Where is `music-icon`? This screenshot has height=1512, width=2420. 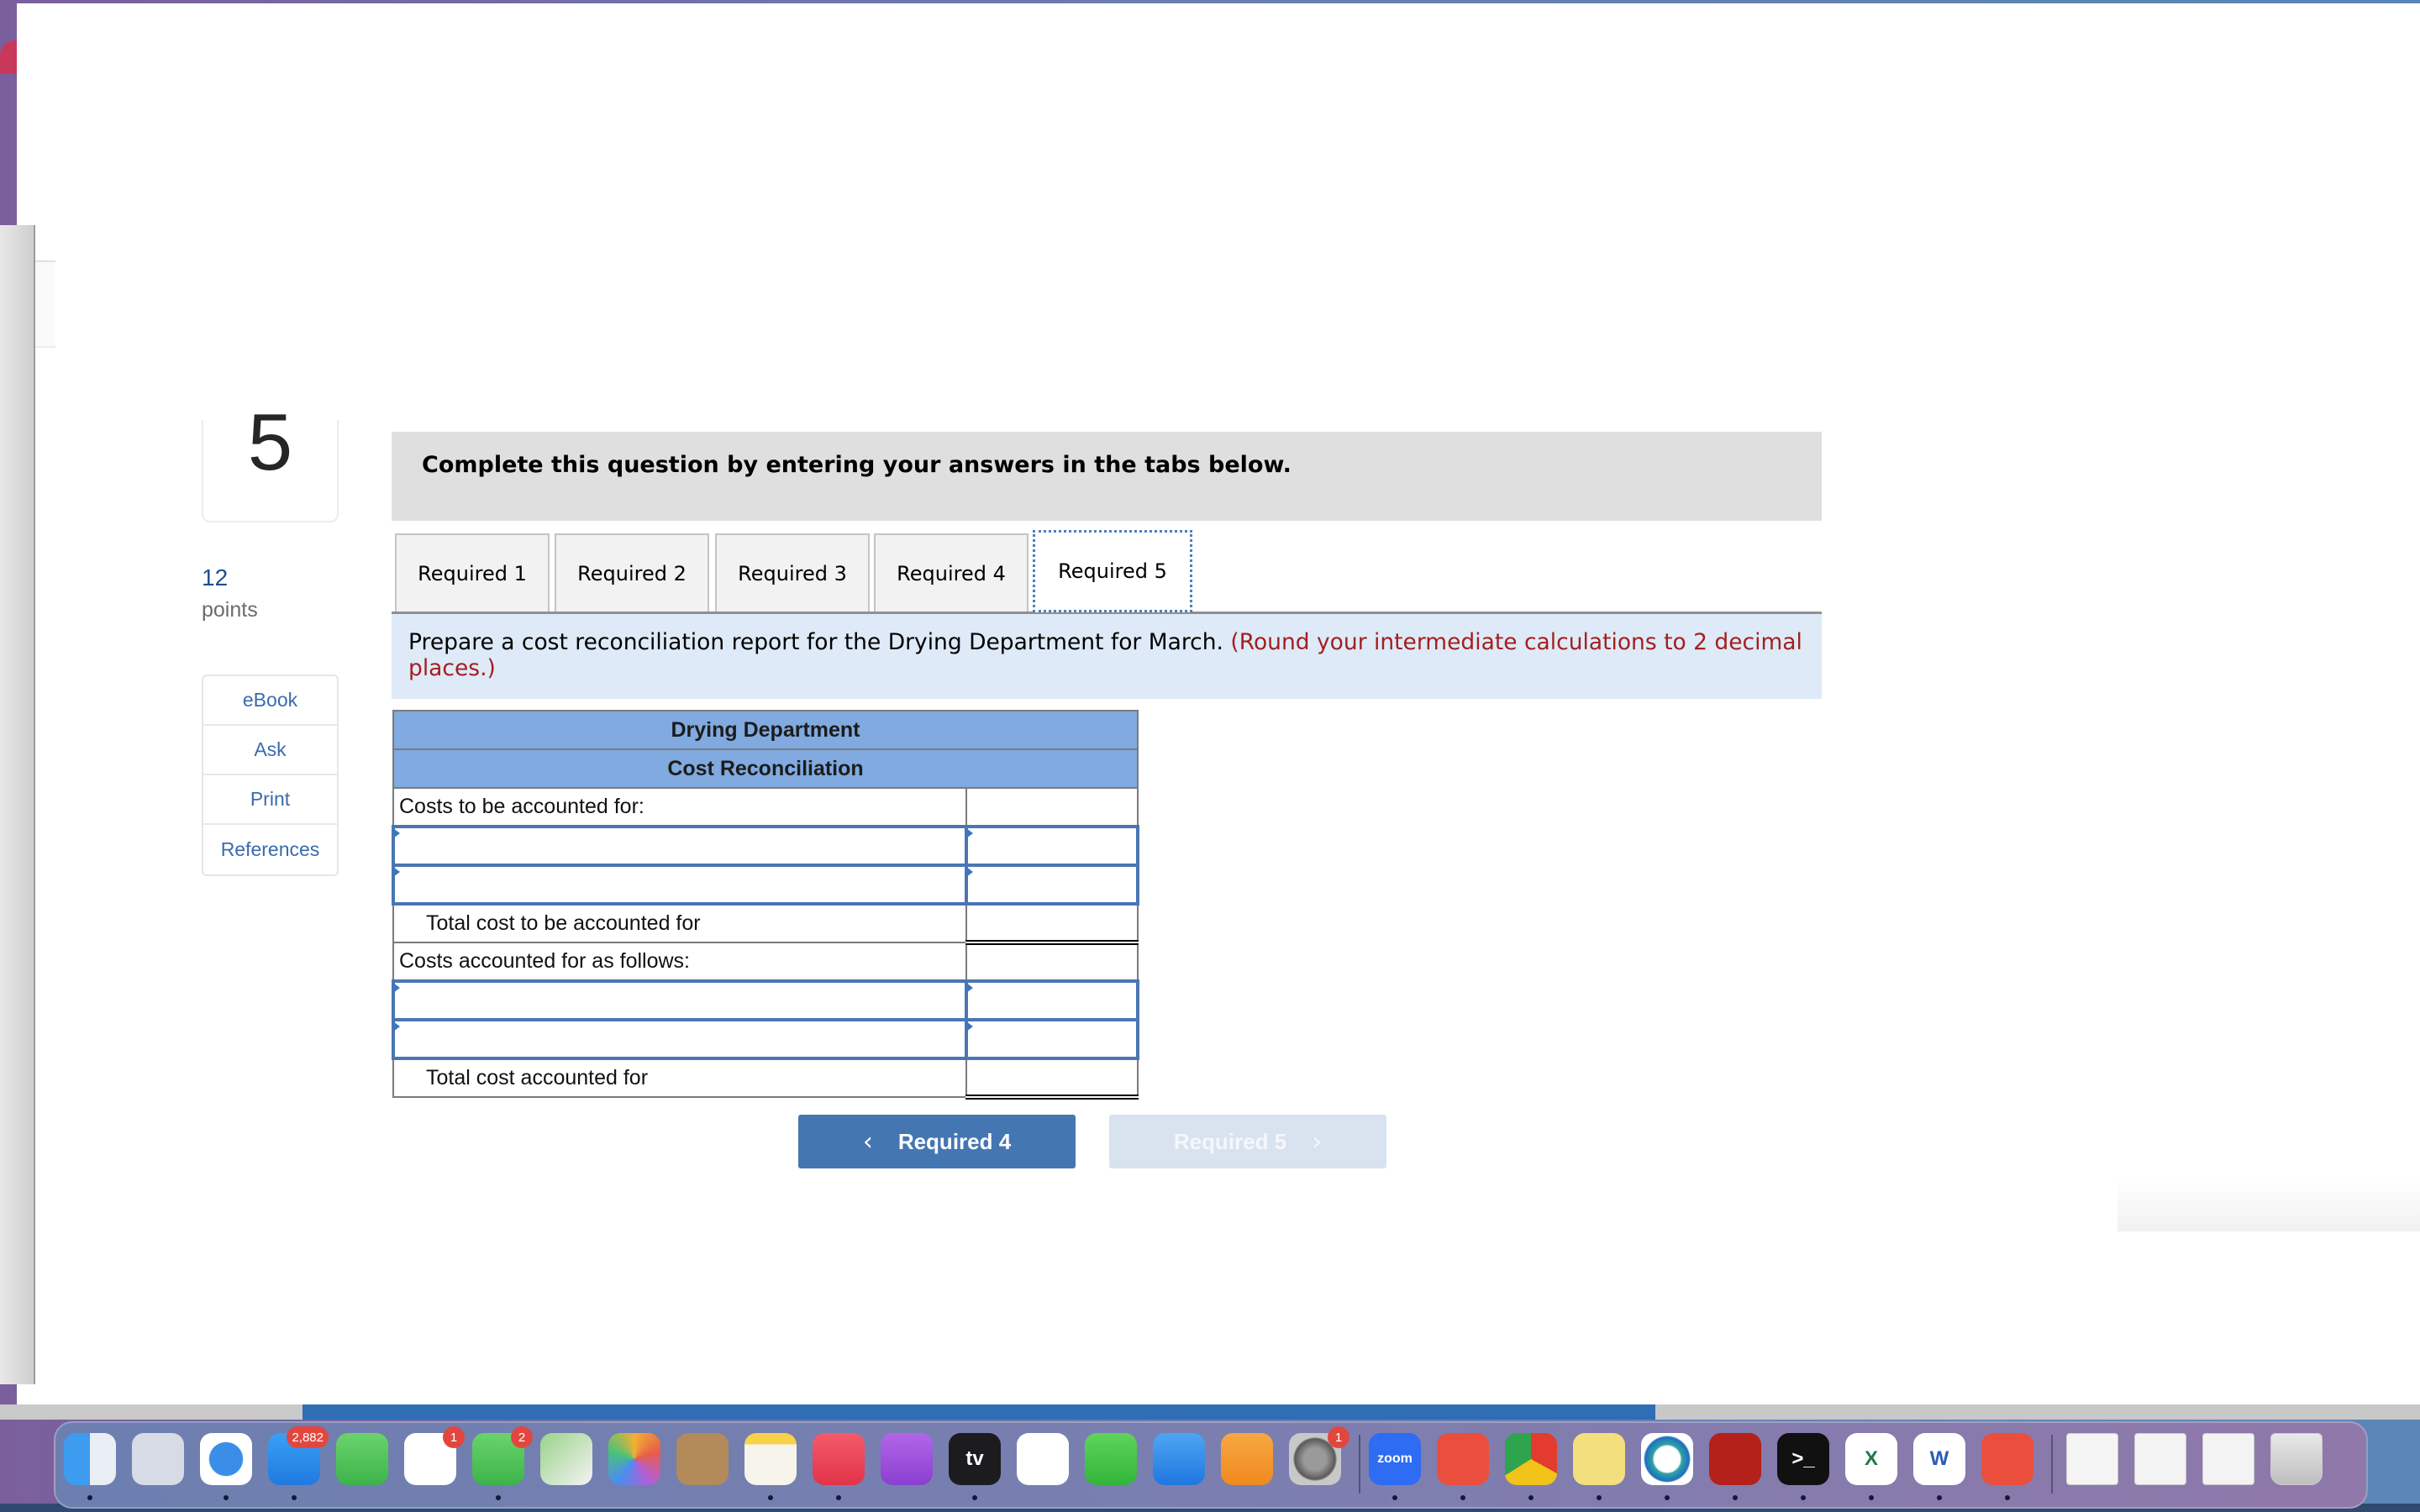 music-icon is located at coordinates (839, 1459).